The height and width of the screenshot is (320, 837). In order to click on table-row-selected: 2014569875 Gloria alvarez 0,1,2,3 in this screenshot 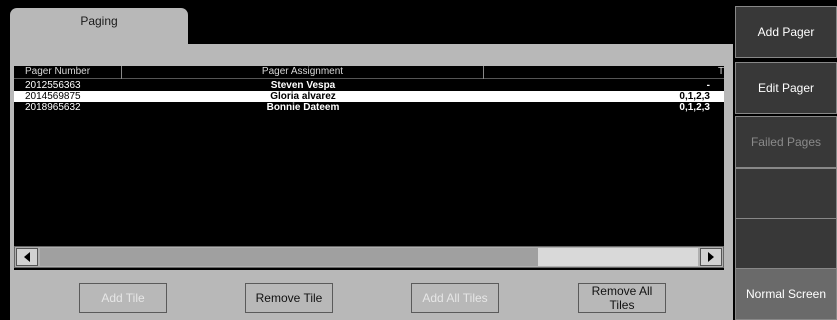, I will do `click(369, 96)`.